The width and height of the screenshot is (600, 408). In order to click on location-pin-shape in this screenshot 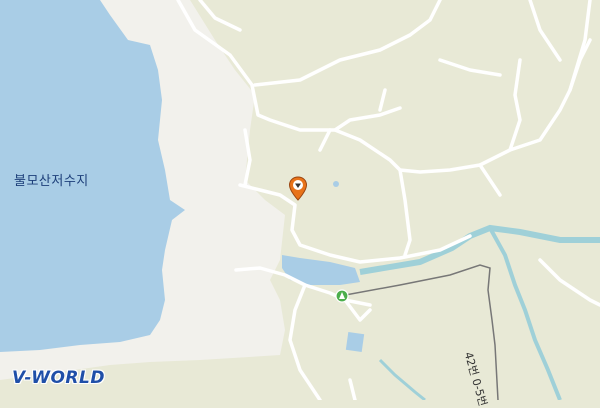, I will do `click(298, 188)`.